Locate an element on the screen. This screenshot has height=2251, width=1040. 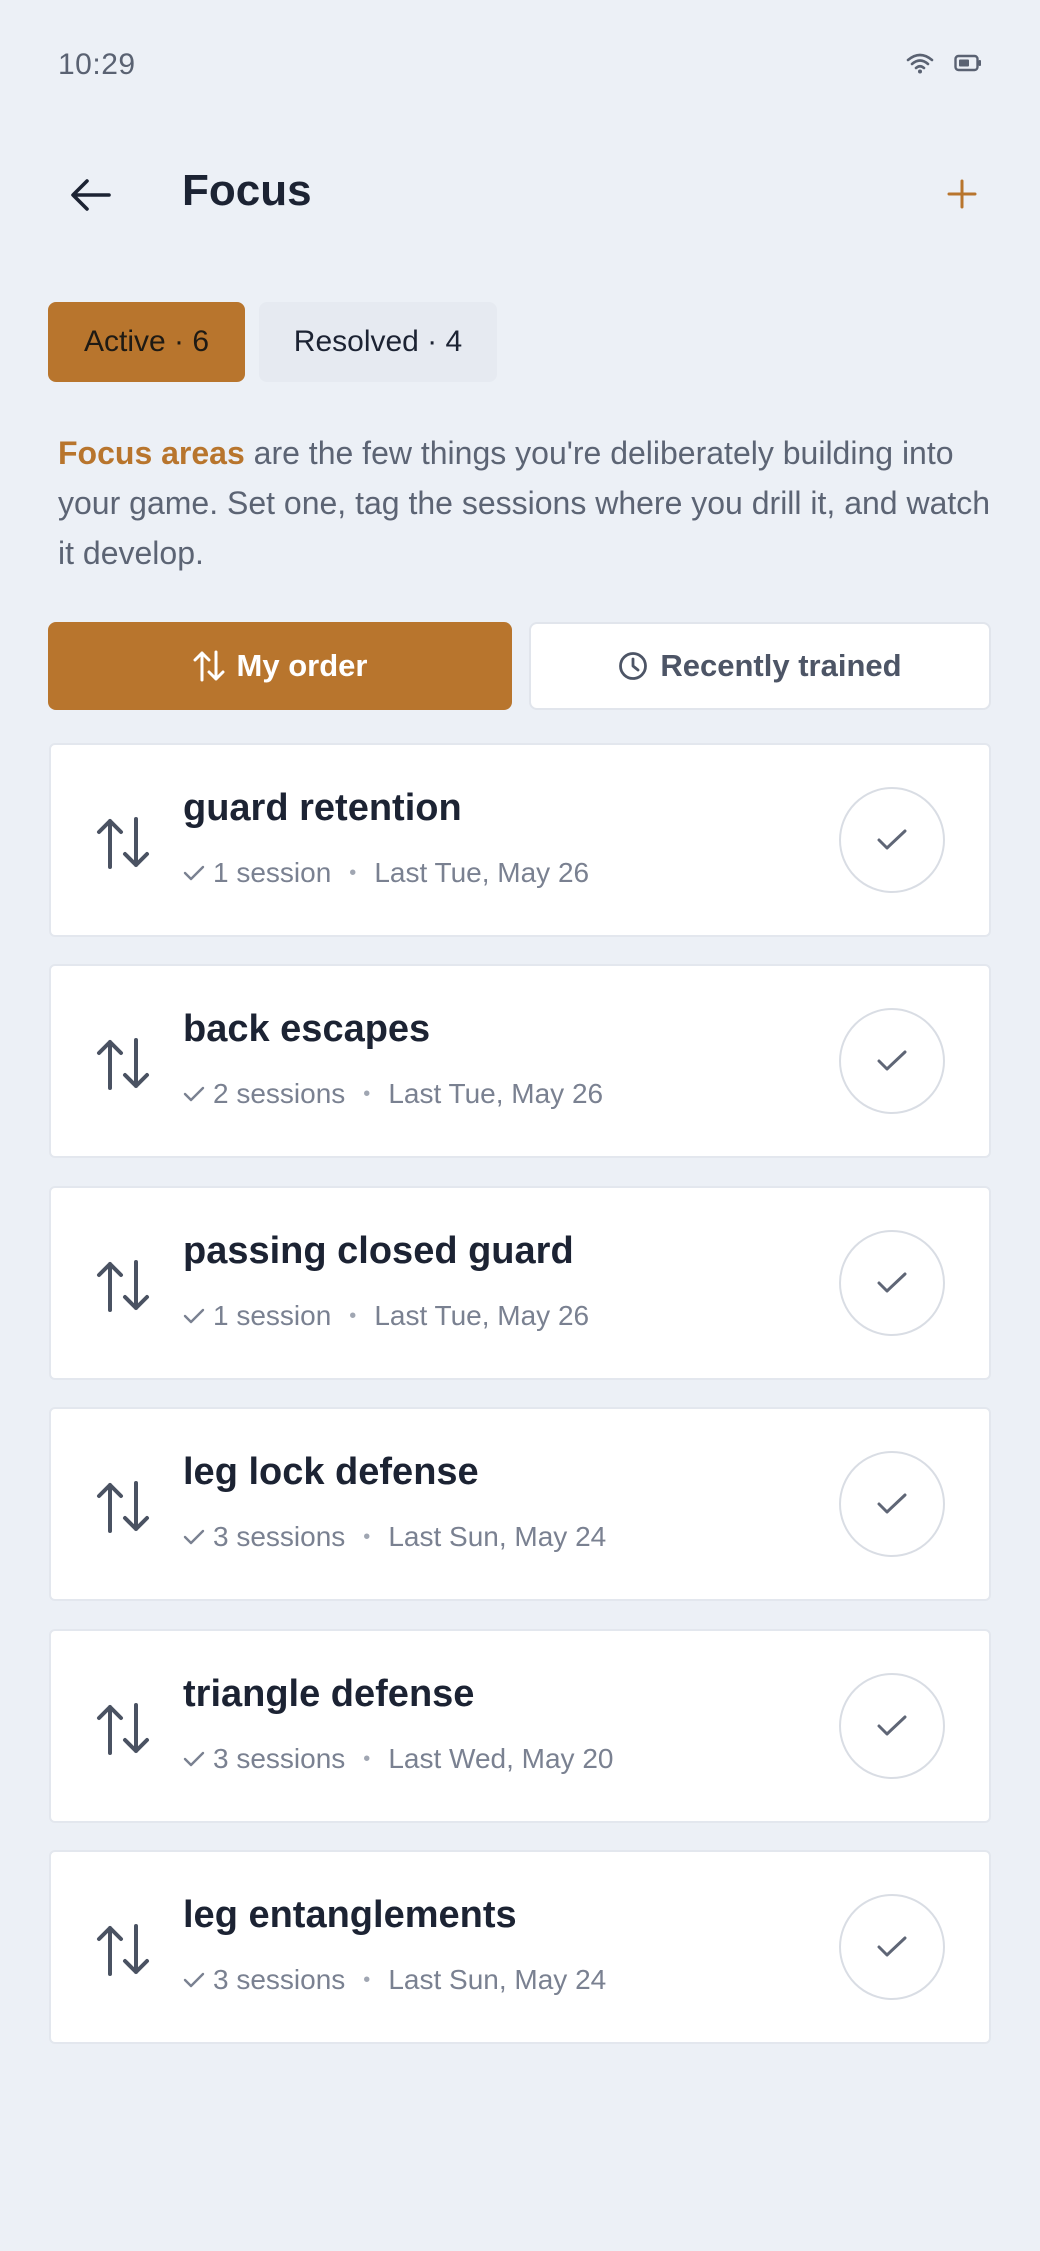
clock-icon is located at coordinates (633, 666).